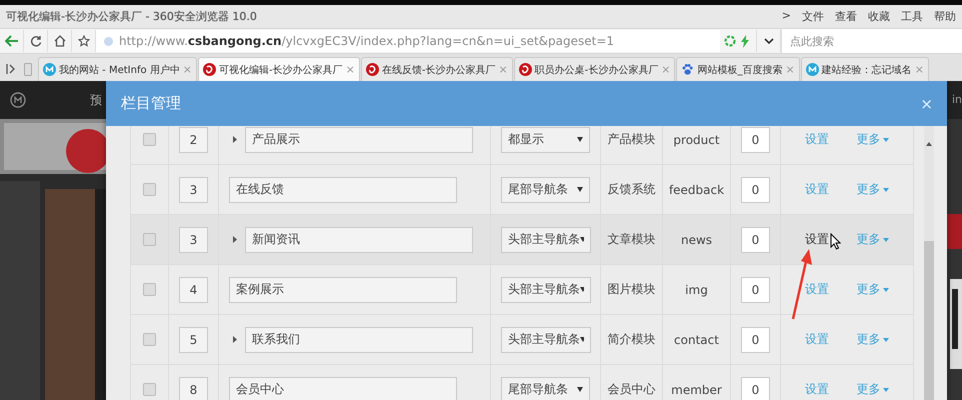  What do you see at coordinates (786, 16) in the screenshot?
I see `menu-item: >` at bounding box center [786, 16].